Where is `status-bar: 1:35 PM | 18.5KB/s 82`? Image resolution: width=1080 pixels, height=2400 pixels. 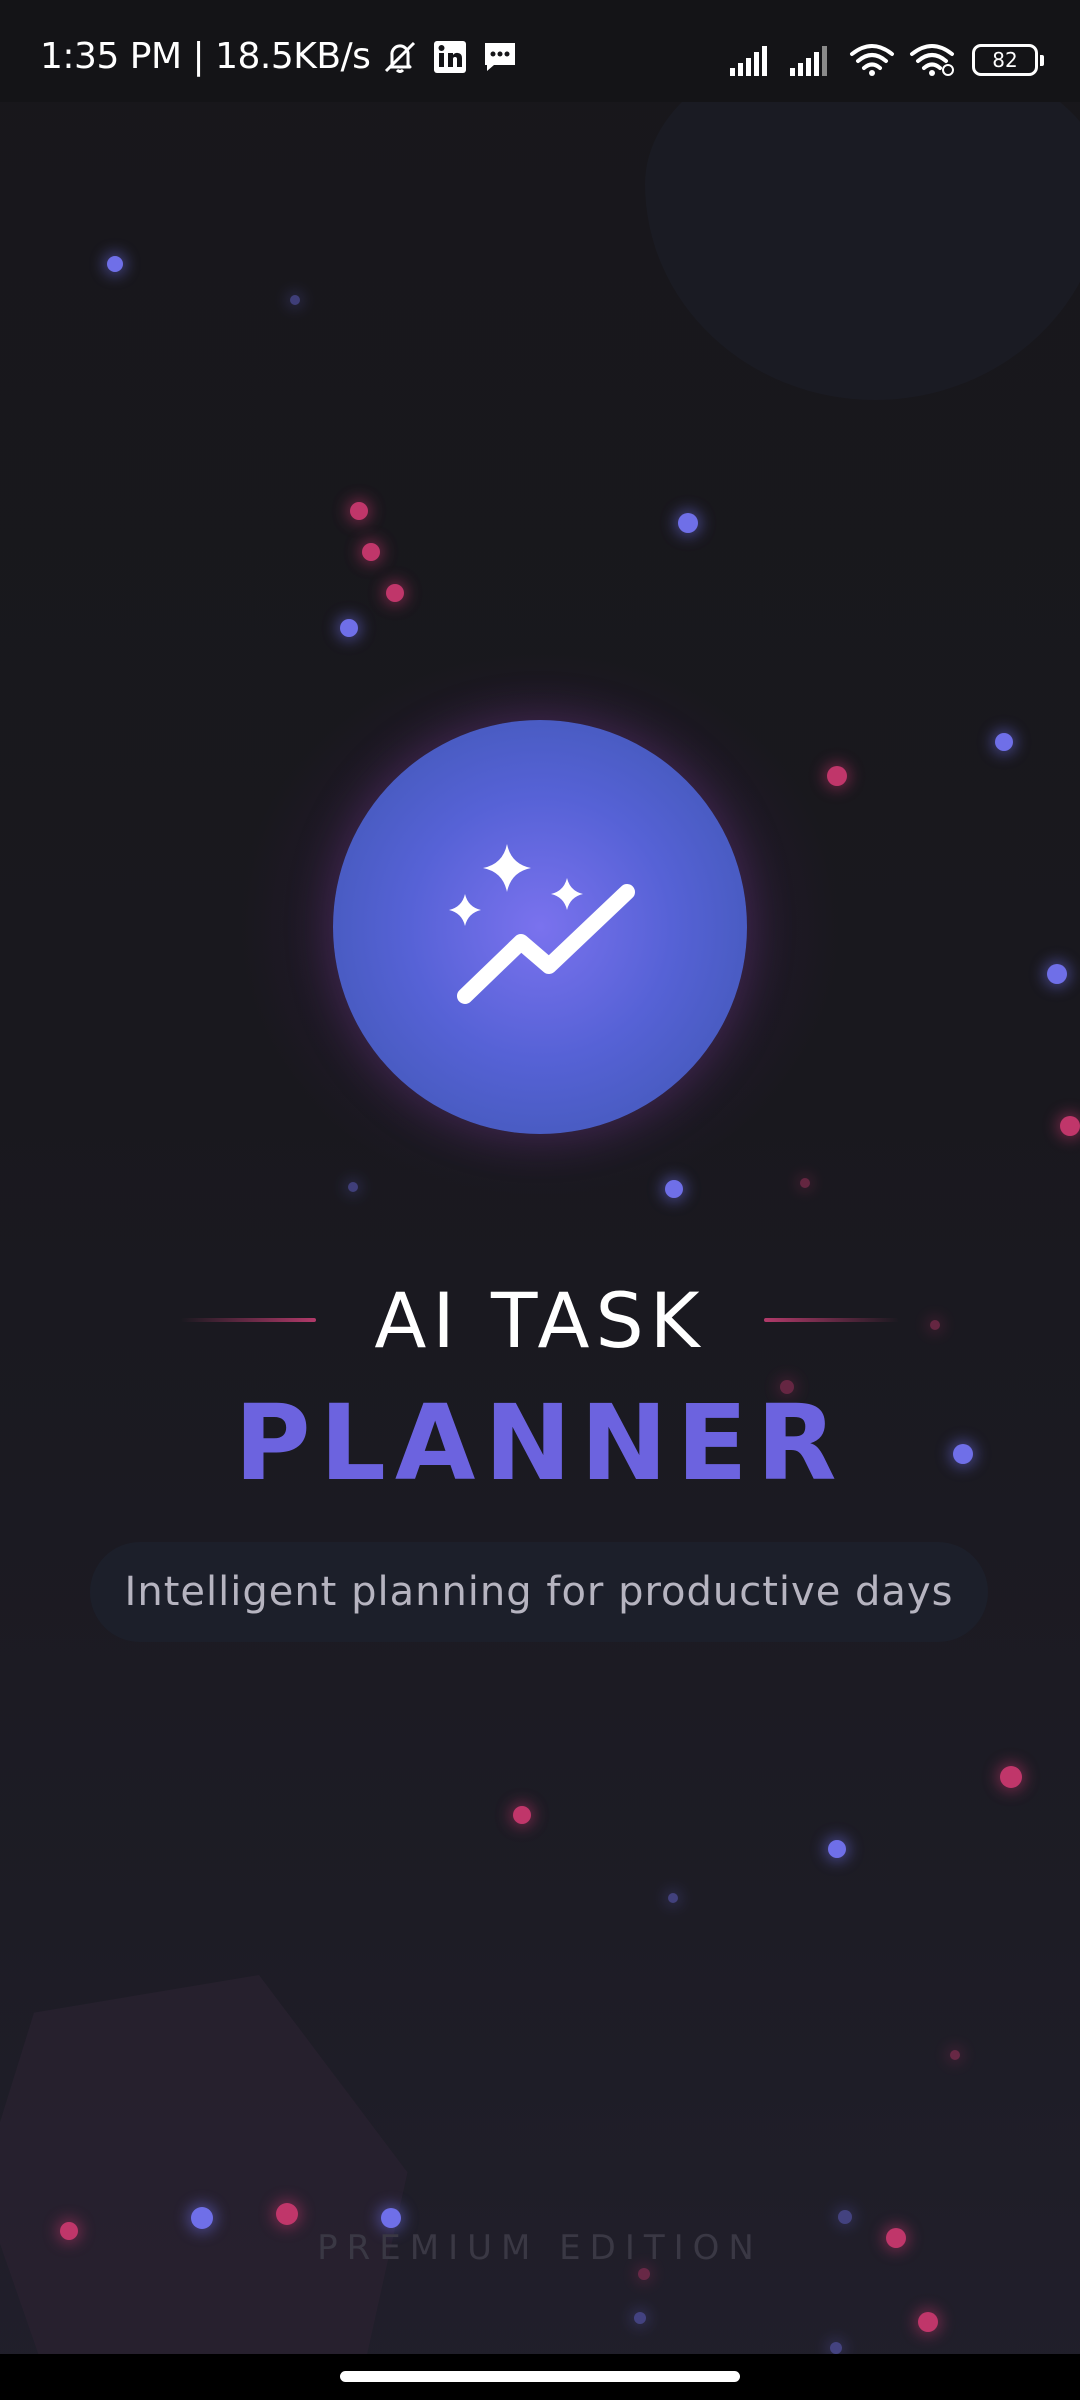
status-bar: 1:35 PM | 18.5KB/s 82 is located at coordinates (540, 51).